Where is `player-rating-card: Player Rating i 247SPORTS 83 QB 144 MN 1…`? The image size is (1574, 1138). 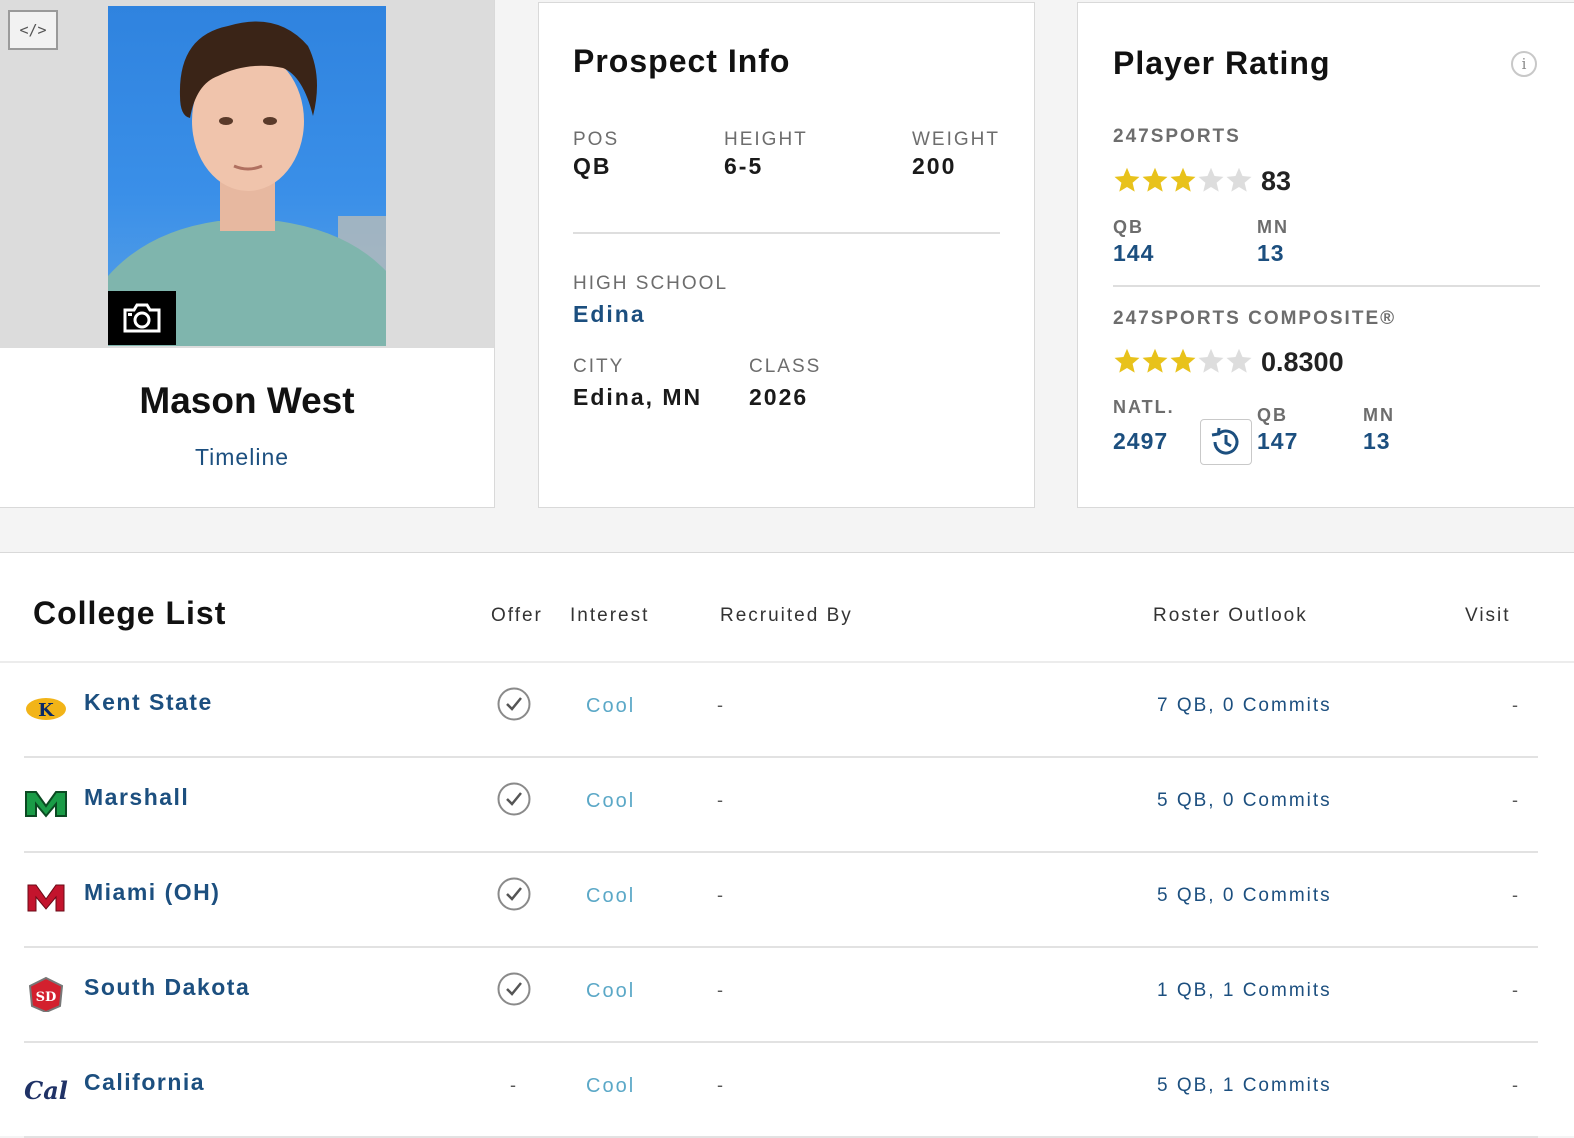
player-rating-card: Player Rating i 247SPORTS 83 QB 144 MN 1… is located at coordinates (1325, 255).